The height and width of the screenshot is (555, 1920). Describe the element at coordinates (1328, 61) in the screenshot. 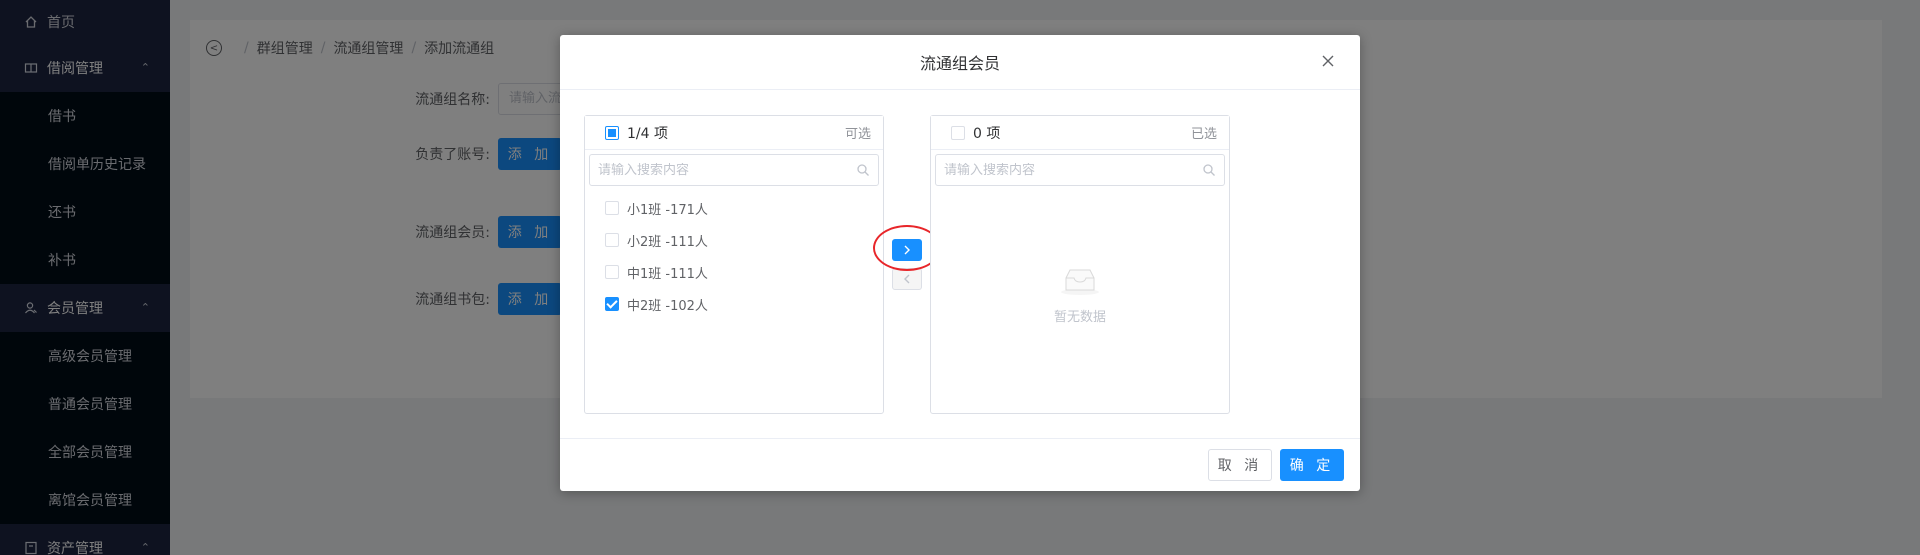

I see `close-icon` at that location.